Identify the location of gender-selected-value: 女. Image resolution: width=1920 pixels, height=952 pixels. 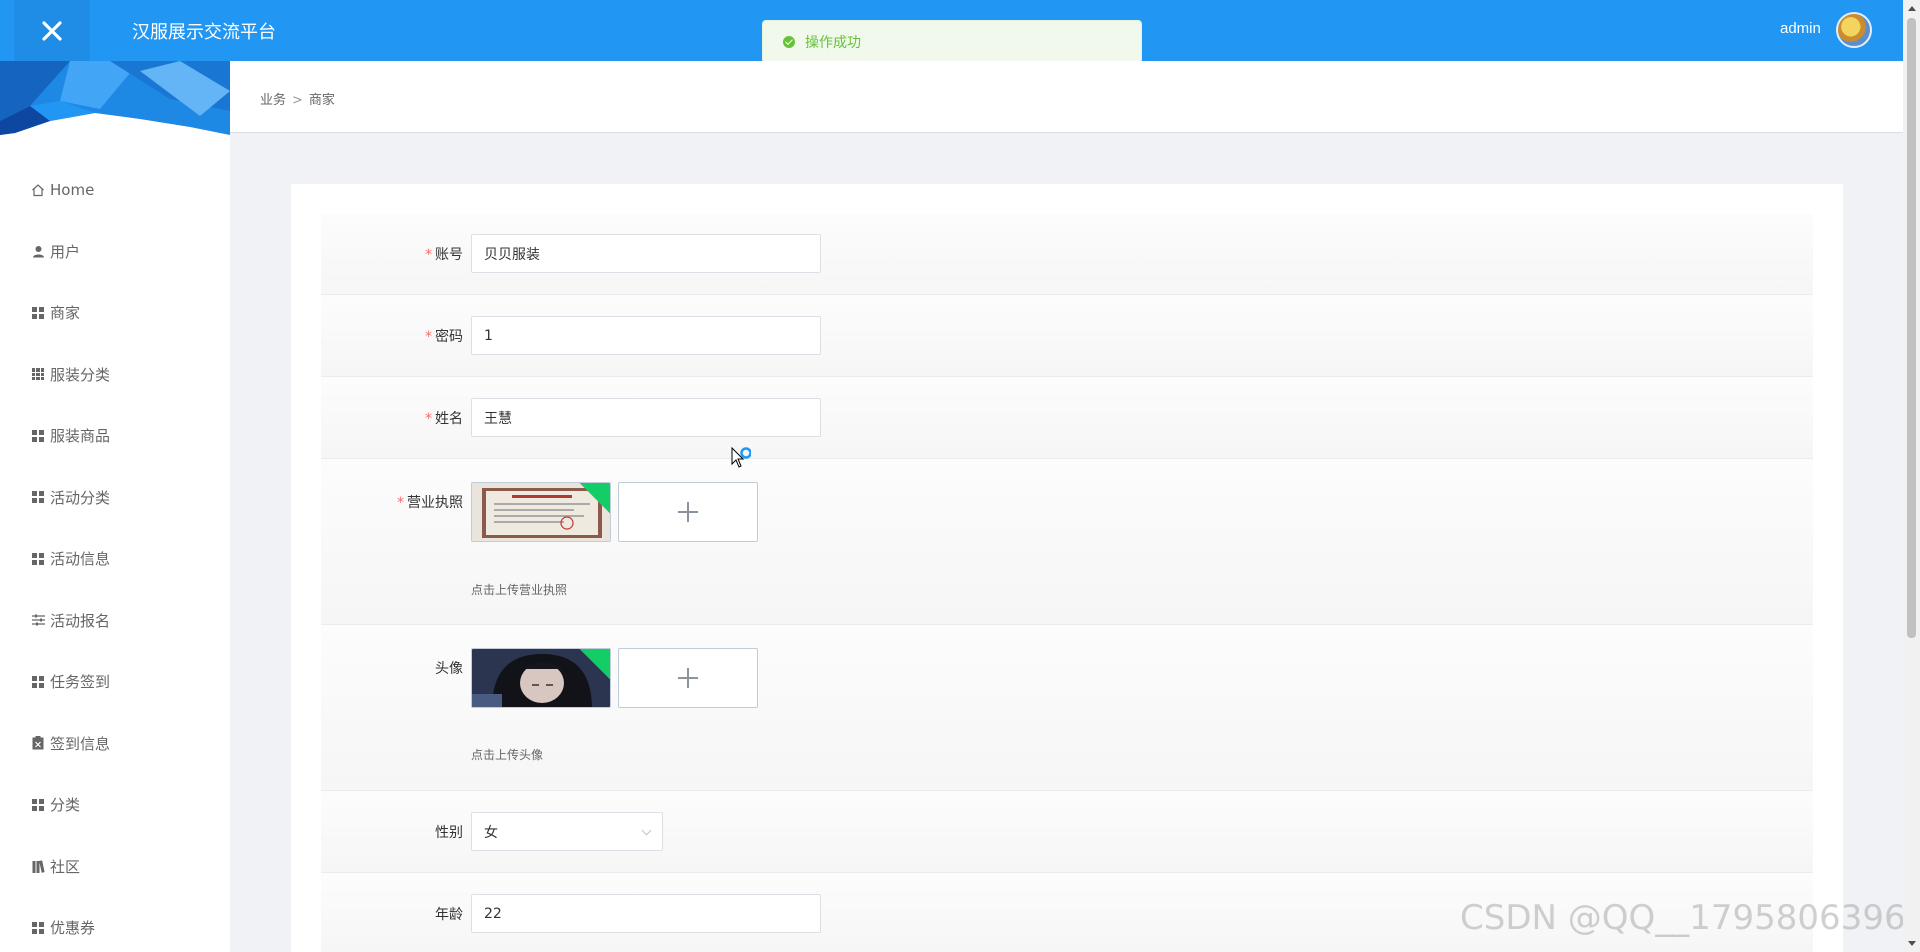
(491, 832).